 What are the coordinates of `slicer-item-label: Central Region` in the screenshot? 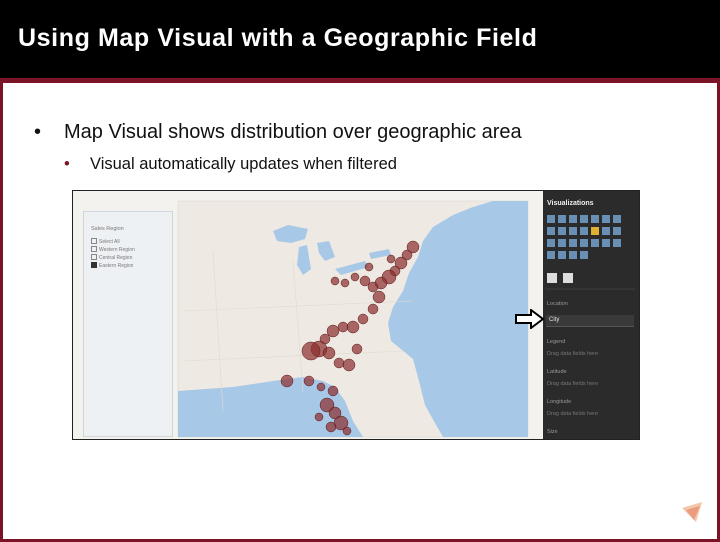 It's located at (116, 258).